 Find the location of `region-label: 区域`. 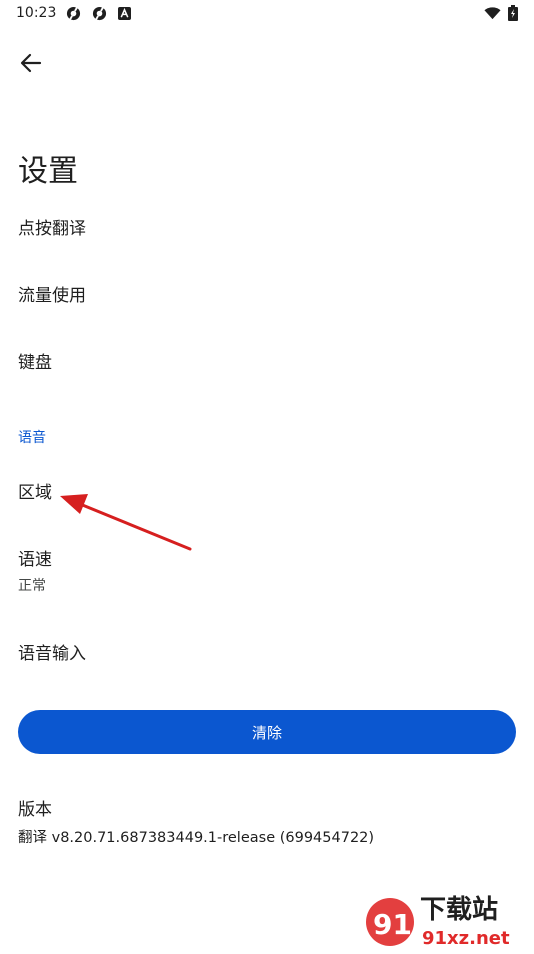

region-label: 区域 is located at coordinates (35, 493).